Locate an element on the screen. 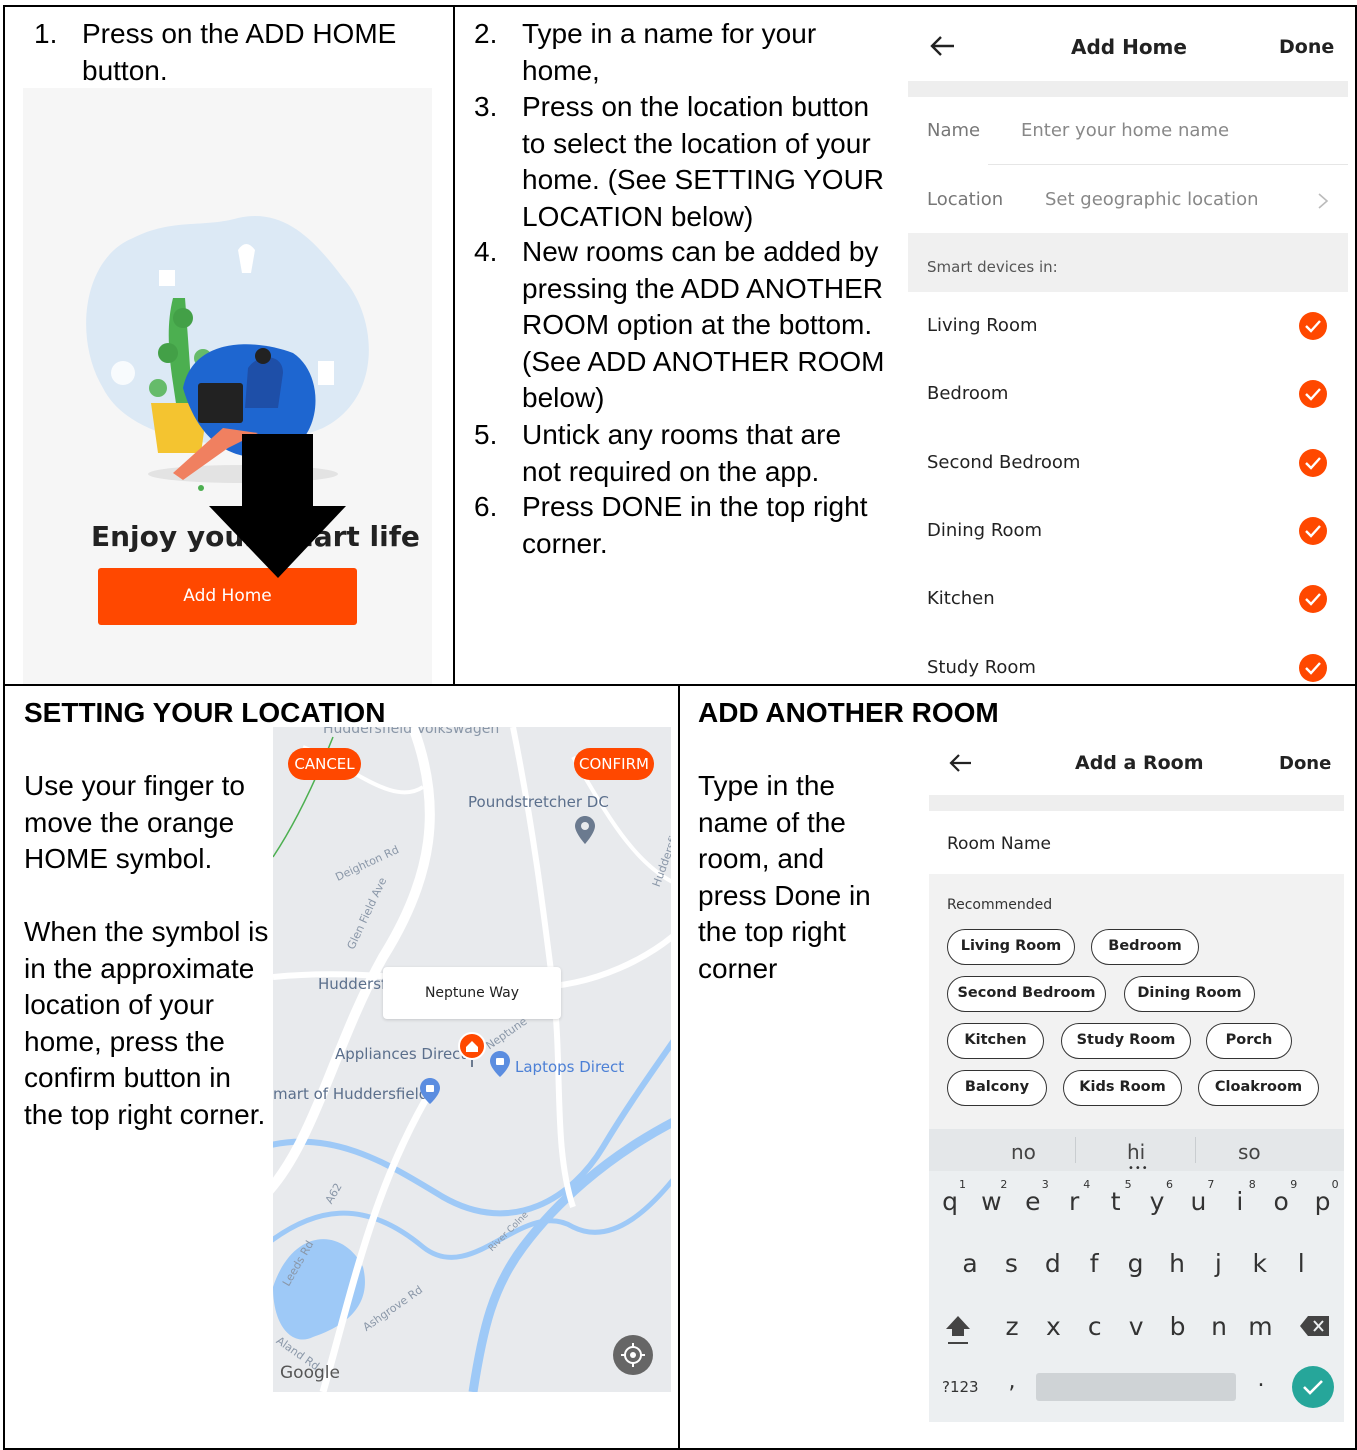 This screenshot has width=1357, height=1450. key-number-hint: 0 is located at coordinates (1335, 1184).